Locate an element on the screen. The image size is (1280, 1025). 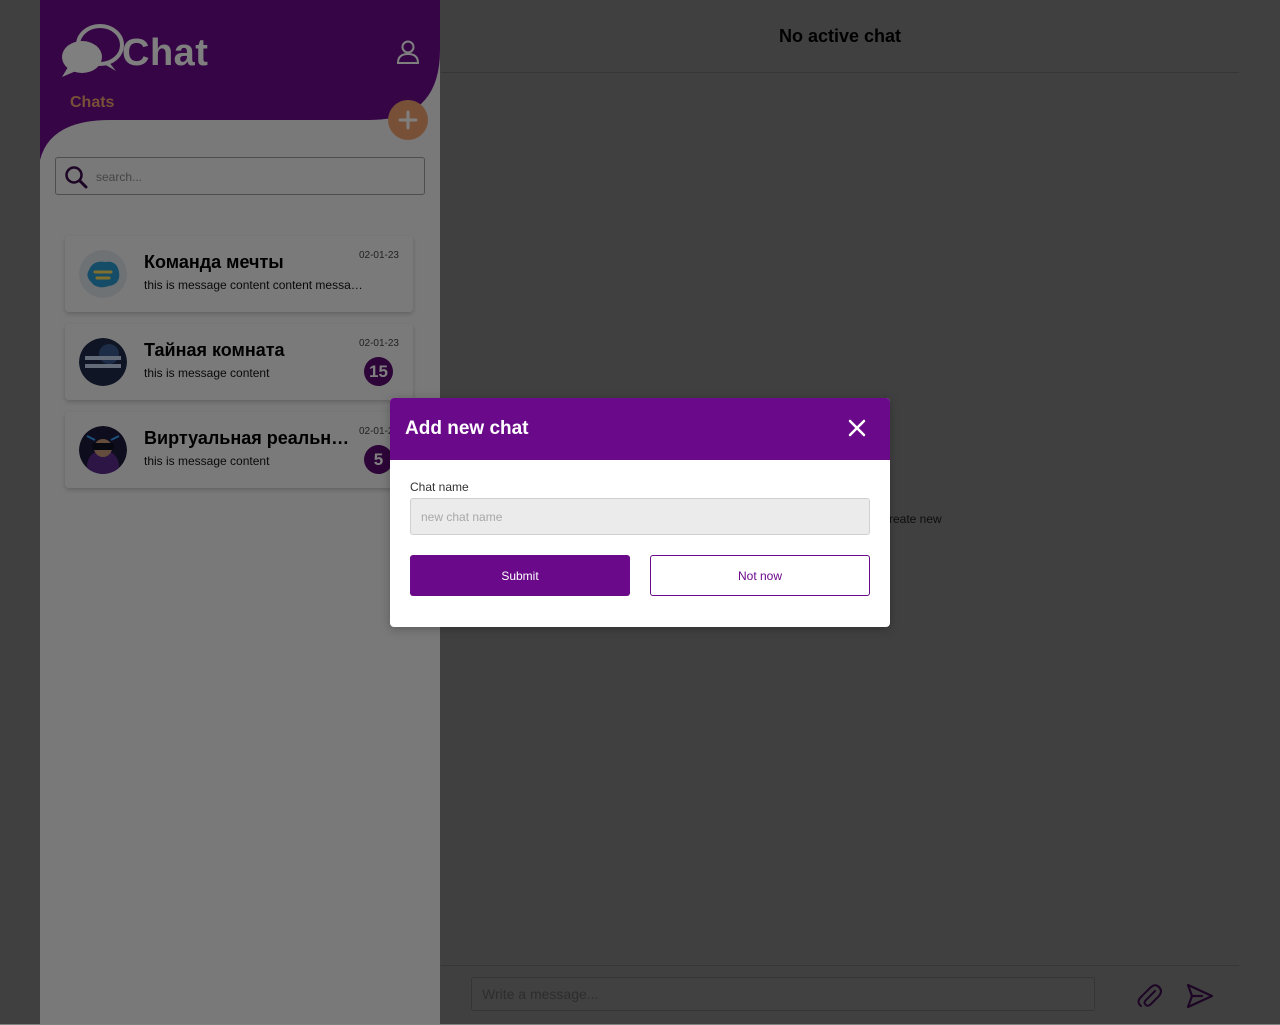
chat-name-label: Chat name is located at coordinates (439, 487).